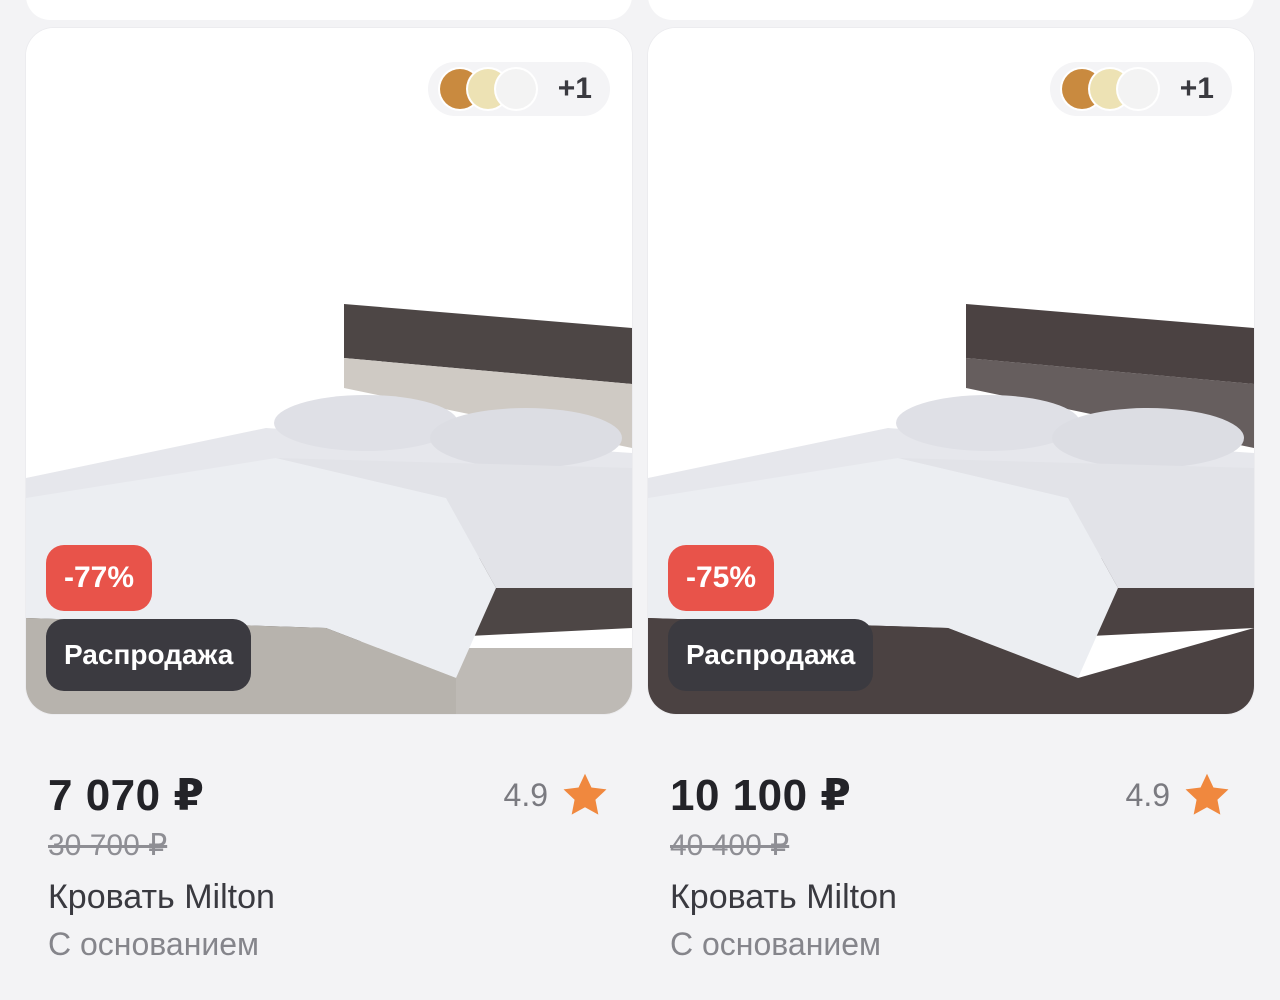 Image resolution: width=1280 pixels, height=1000 pixels. I want to click on current-price: 7 070 ₽, so click(126, 795).